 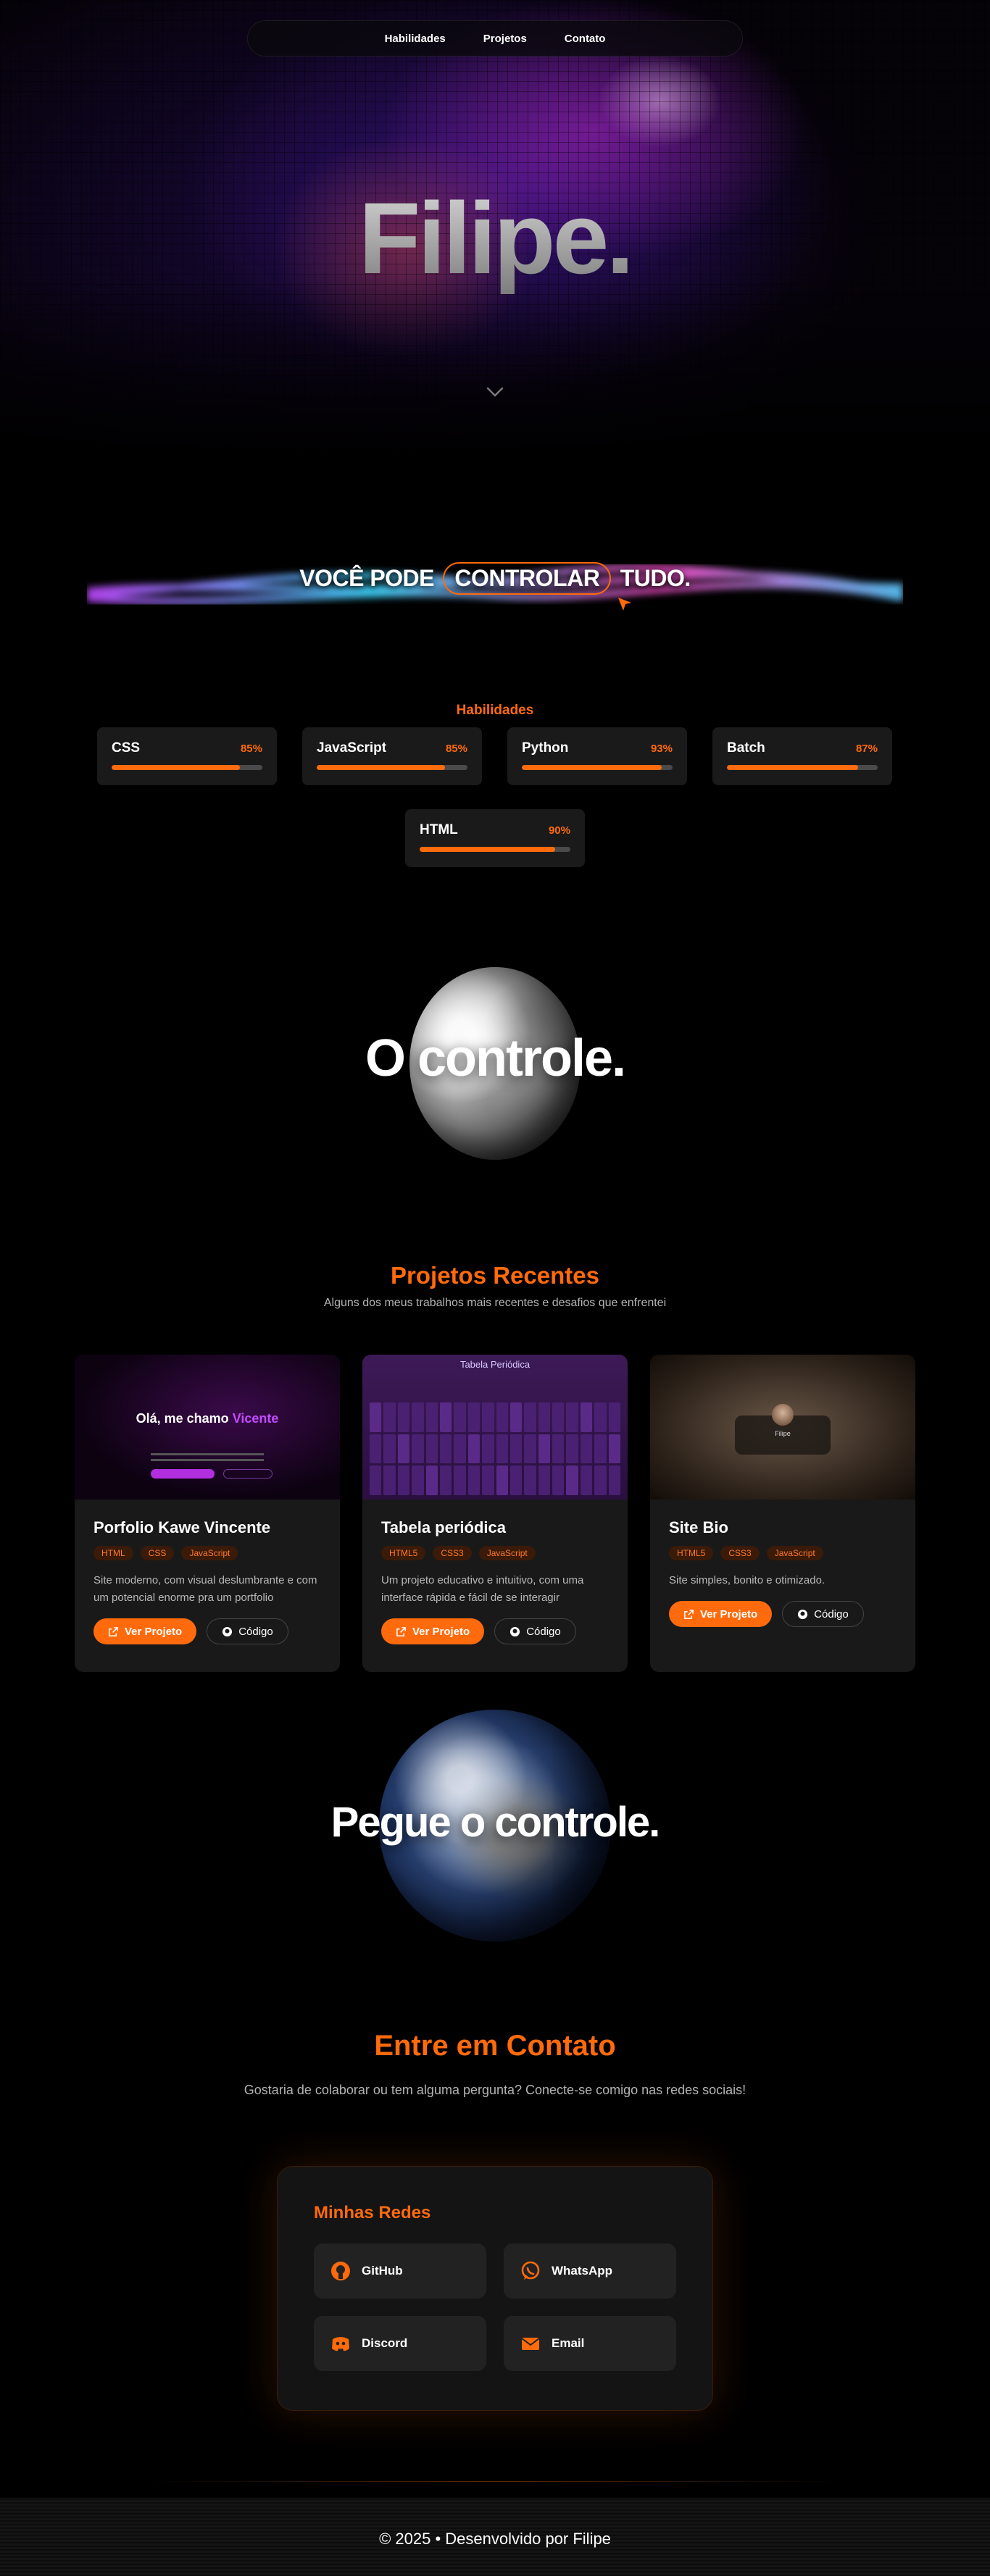 I want to click on skill-name: Python, so click(x=545, y=748).